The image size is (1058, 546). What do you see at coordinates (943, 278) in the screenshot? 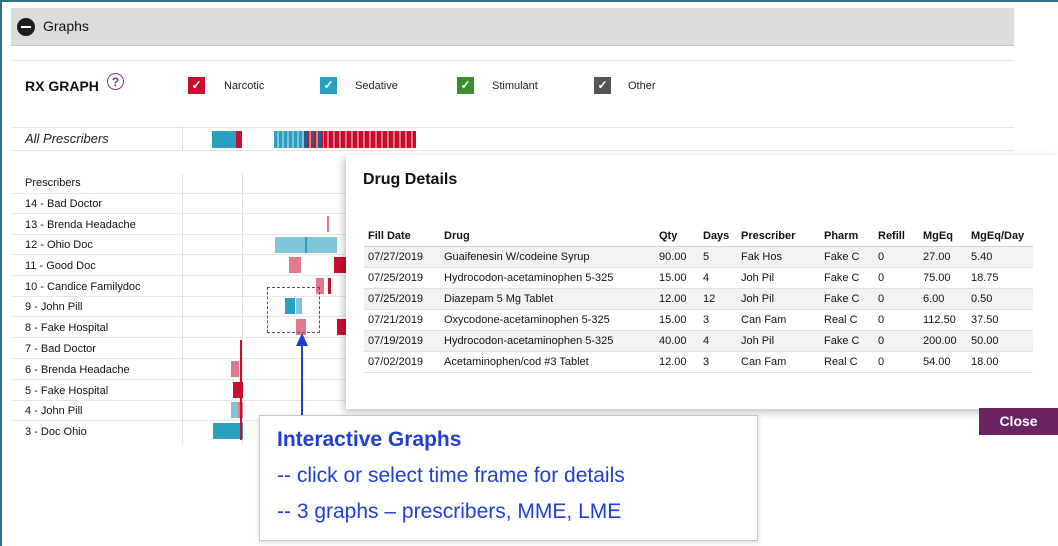
I see `cell-mgeq: 75.00` at bounding box center [943, 278].